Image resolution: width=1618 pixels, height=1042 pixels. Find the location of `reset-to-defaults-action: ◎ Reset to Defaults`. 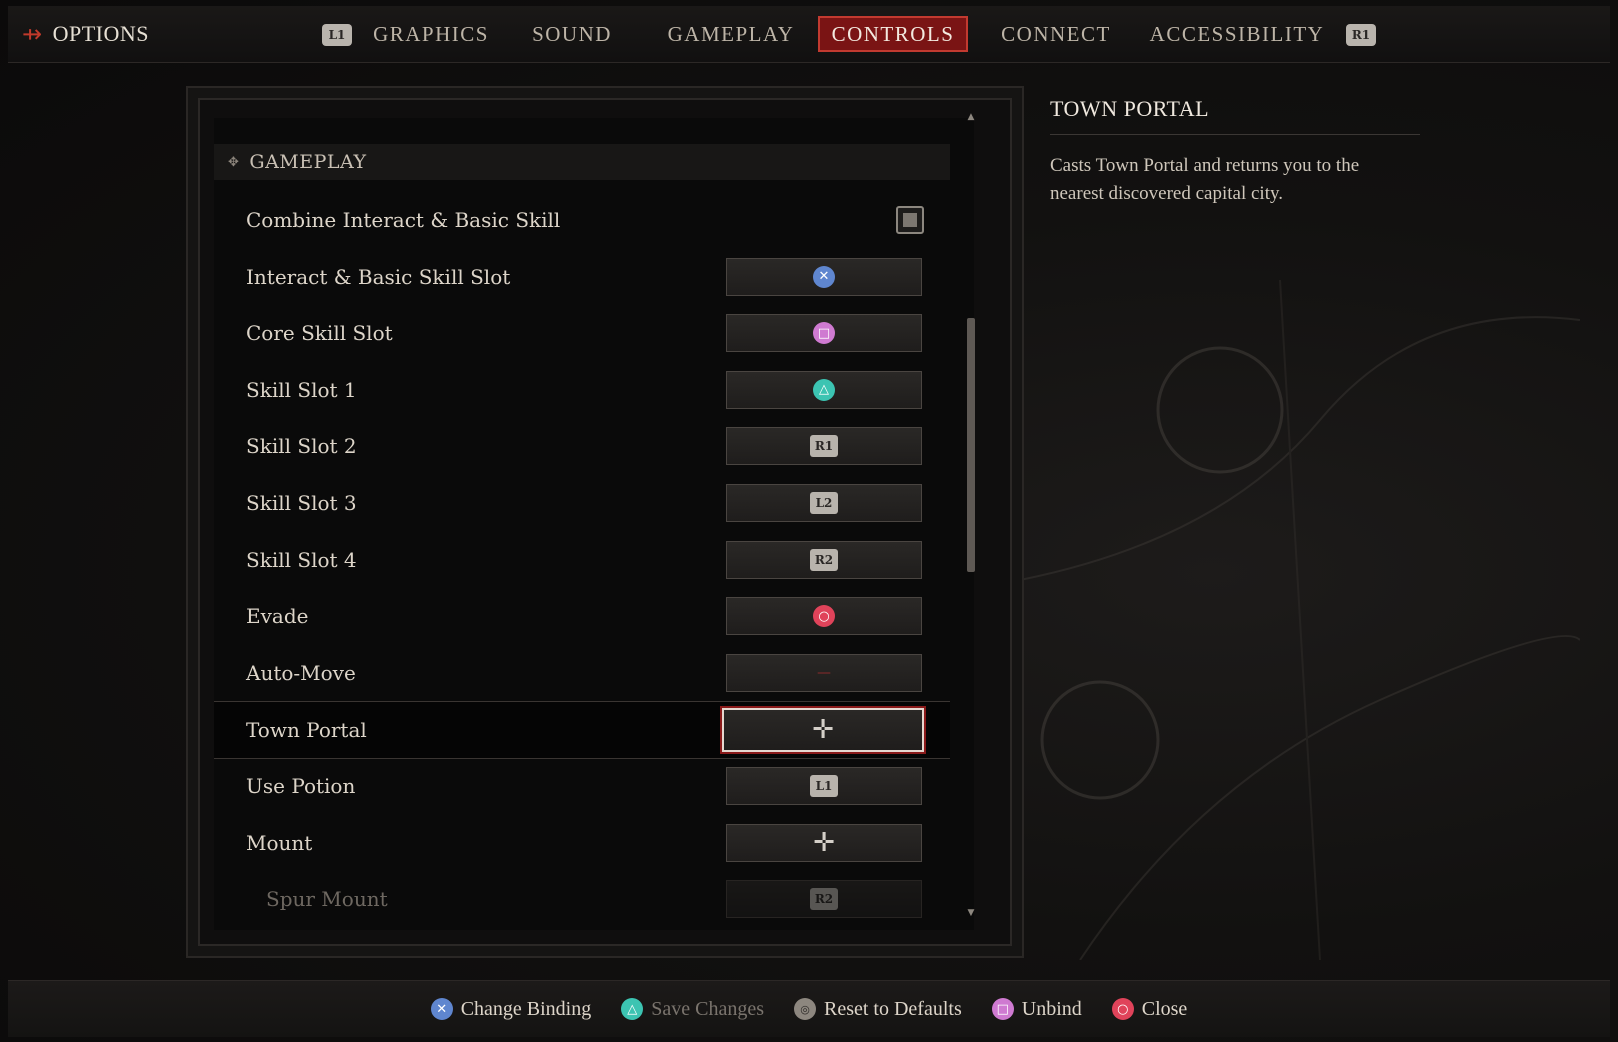

reset-to-defaults-action: ◎ Reset to Defaults is located at coordinates (878, 1009).